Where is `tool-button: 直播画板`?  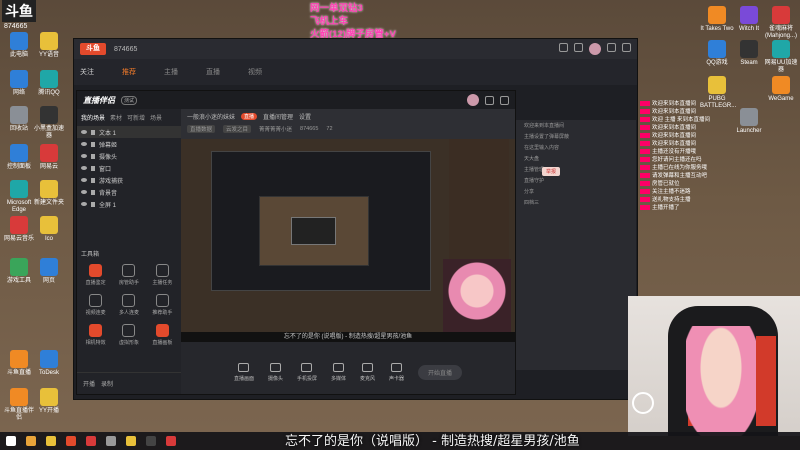 tool-button: 直播画板 is located at coordinates (162, 335).